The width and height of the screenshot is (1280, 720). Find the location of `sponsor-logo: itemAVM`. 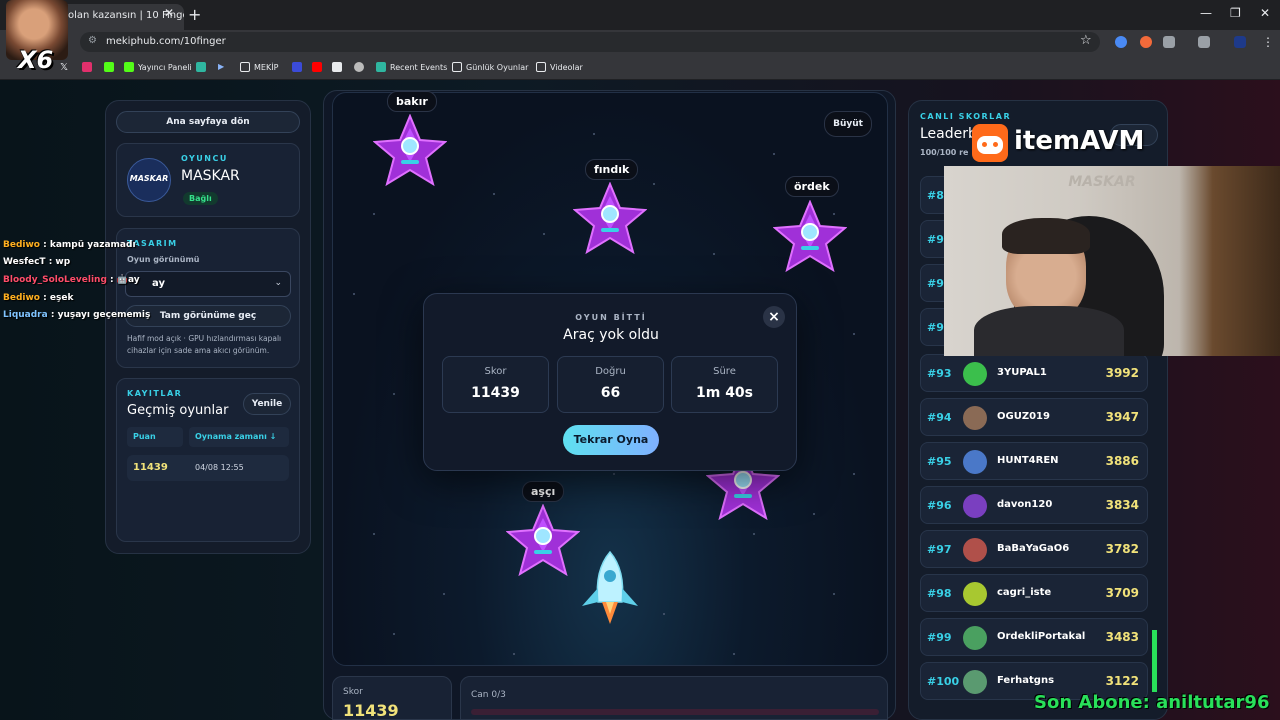

sponsor-logo: itemAVM is located at coordinates (1079, 141).